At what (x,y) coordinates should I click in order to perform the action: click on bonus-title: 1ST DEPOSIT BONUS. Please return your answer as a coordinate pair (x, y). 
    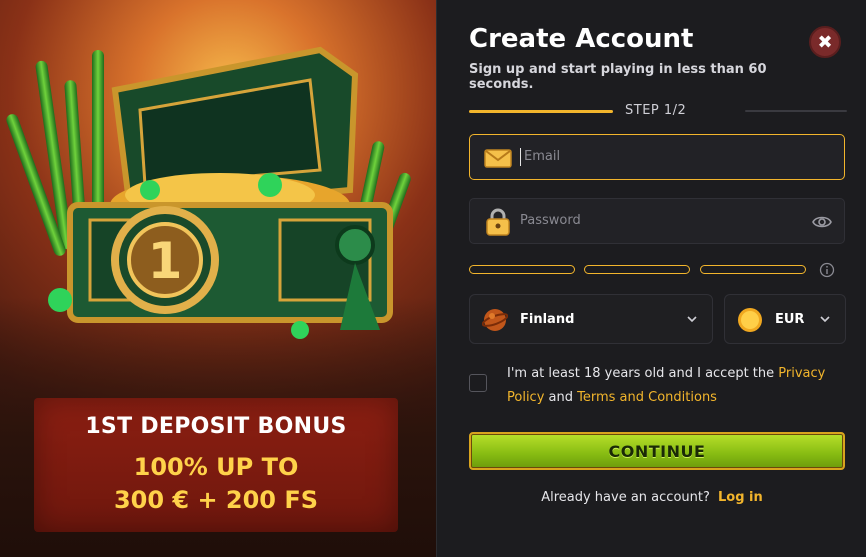
    Looking at the image, I should click on (216, 426).